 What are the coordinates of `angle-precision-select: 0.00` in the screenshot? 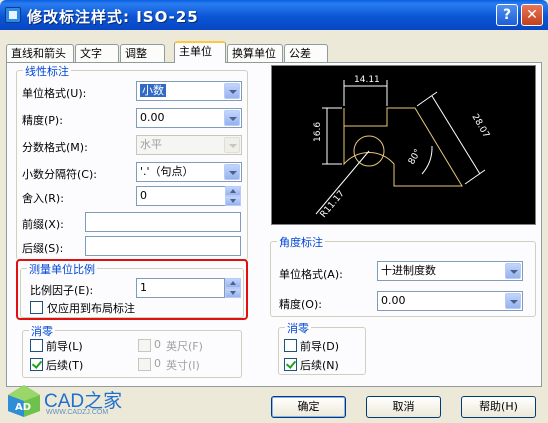 It's located at (450, 301).